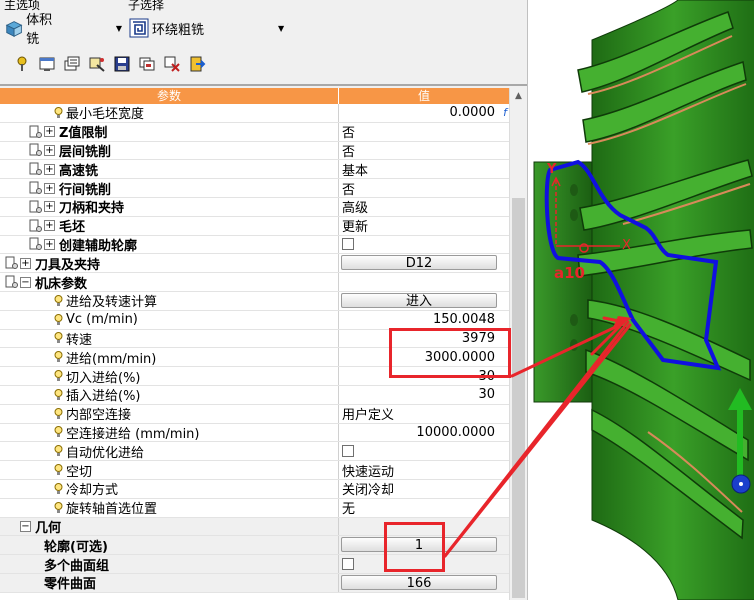 The height and width of the screenshot is (600, 754). What do you see at coordinates (254, 470) in the screenshot?
I see `table-row: 空切 快速运动` at bounding box center [254, 470].